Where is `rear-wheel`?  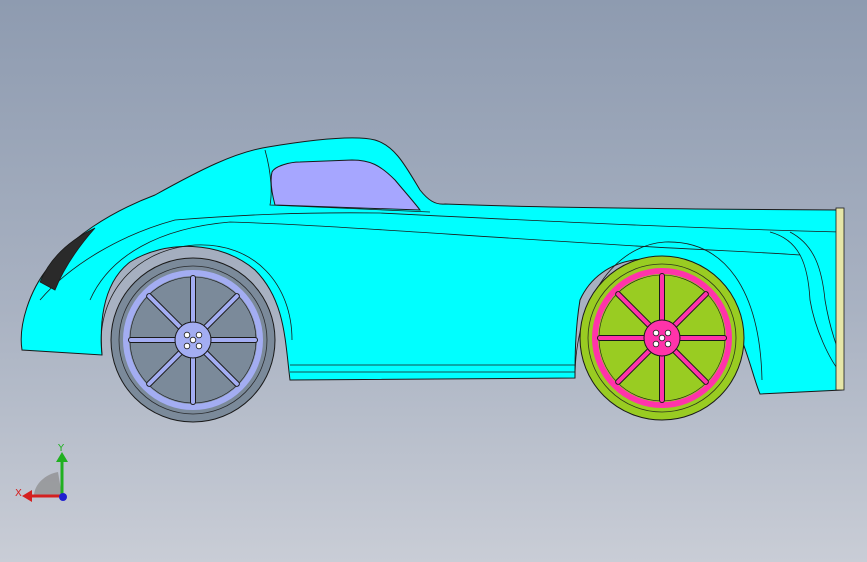
rear-wheel is located at coordinates (662, 338).